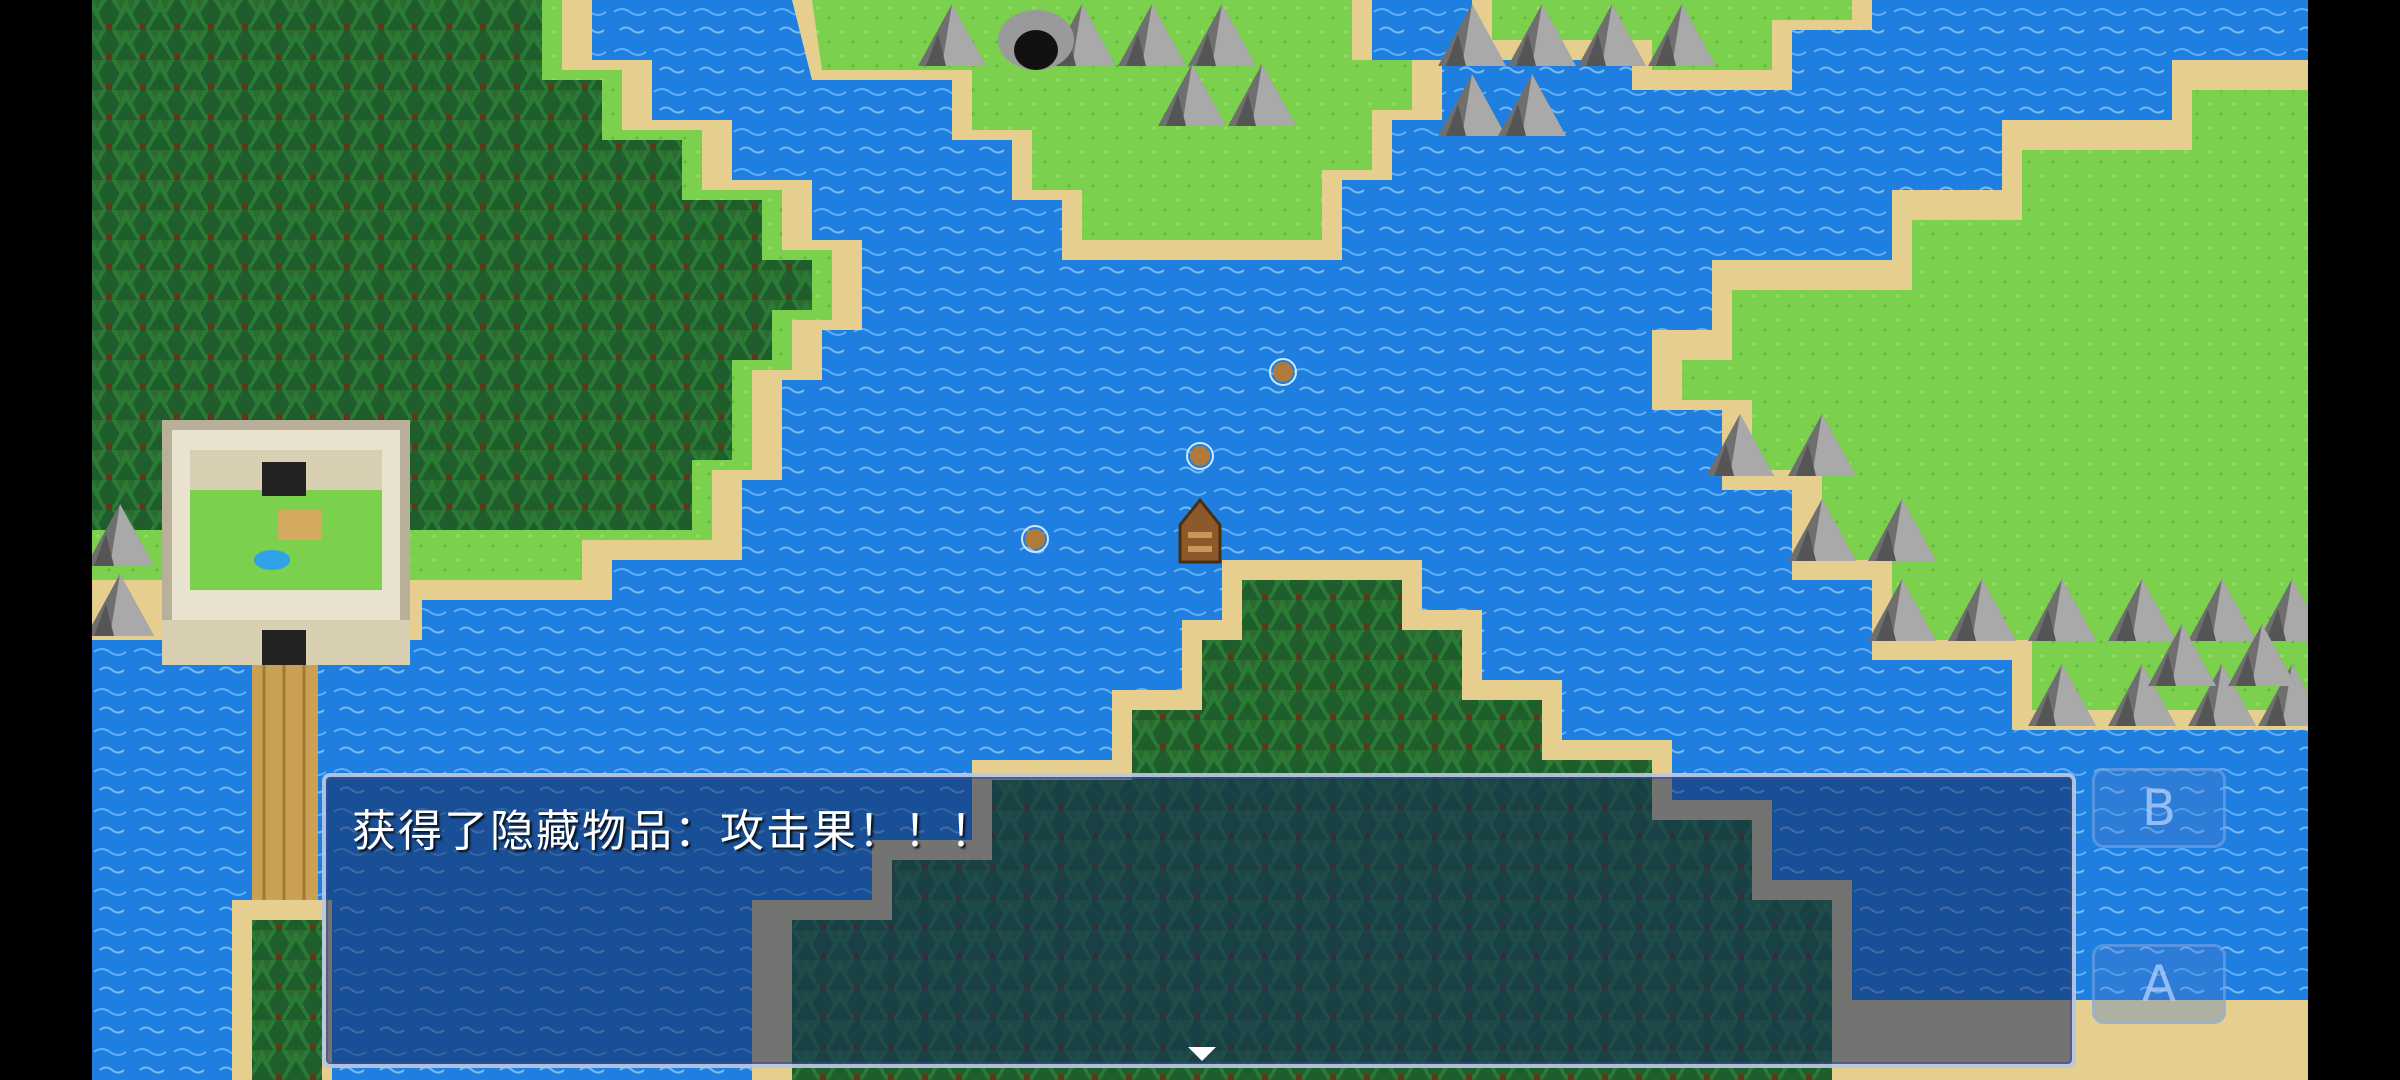 Image resolution: width=2400 pixels, height=1080 pixels. I want to click on cave, so click(1036, 40).